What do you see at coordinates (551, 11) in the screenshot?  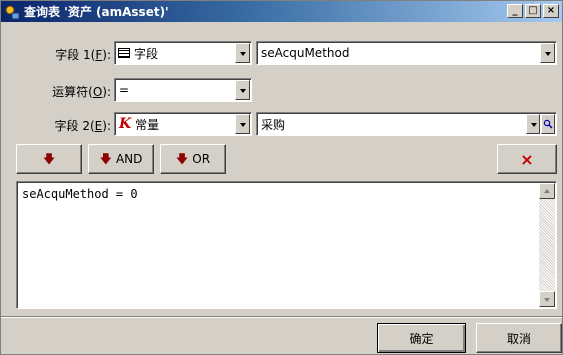 I see `close-button: ×` at bounding box center [551, 11].